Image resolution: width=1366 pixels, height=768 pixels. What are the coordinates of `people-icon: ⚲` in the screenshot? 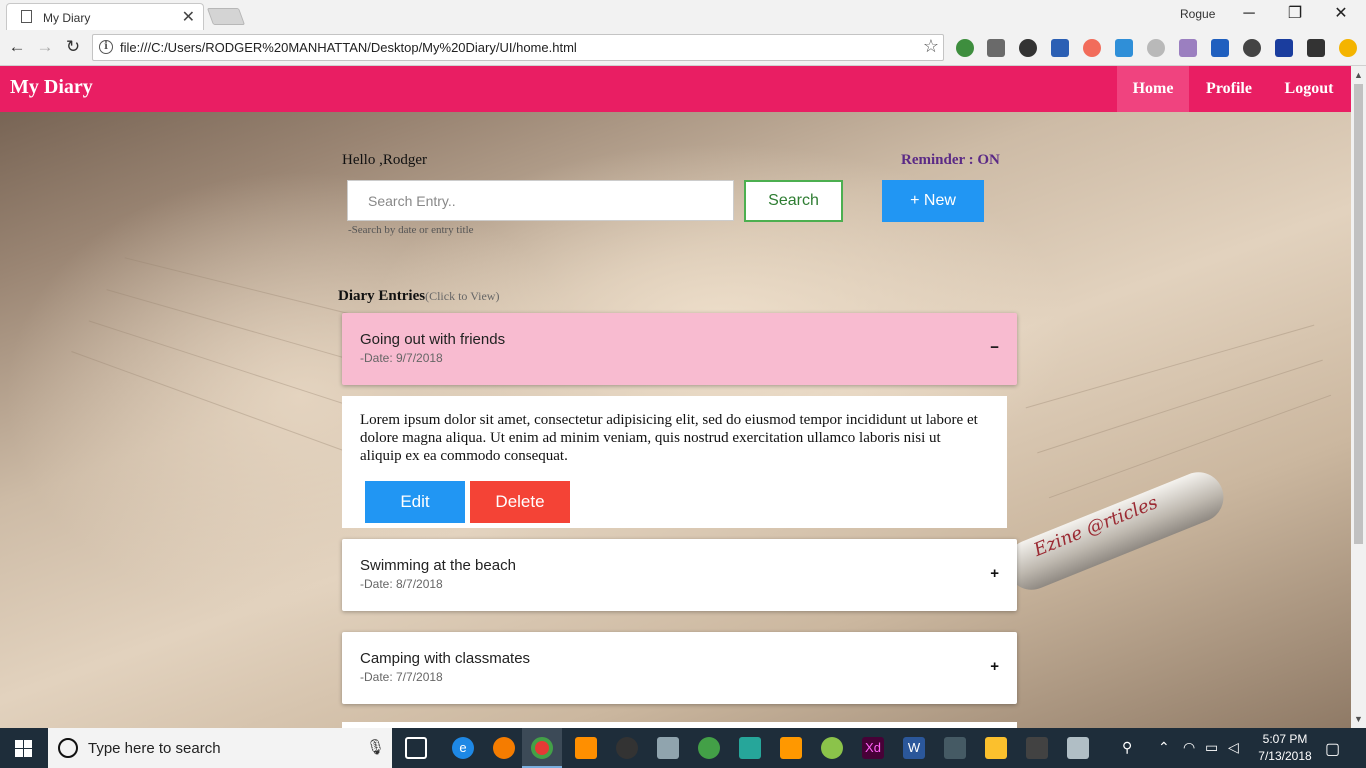 It's located at (1127, 747).